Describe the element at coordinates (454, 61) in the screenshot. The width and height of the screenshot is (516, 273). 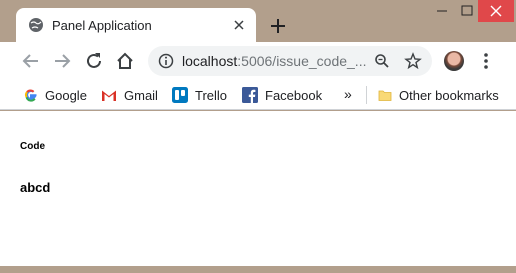
I see `profile-avatar` at that location.